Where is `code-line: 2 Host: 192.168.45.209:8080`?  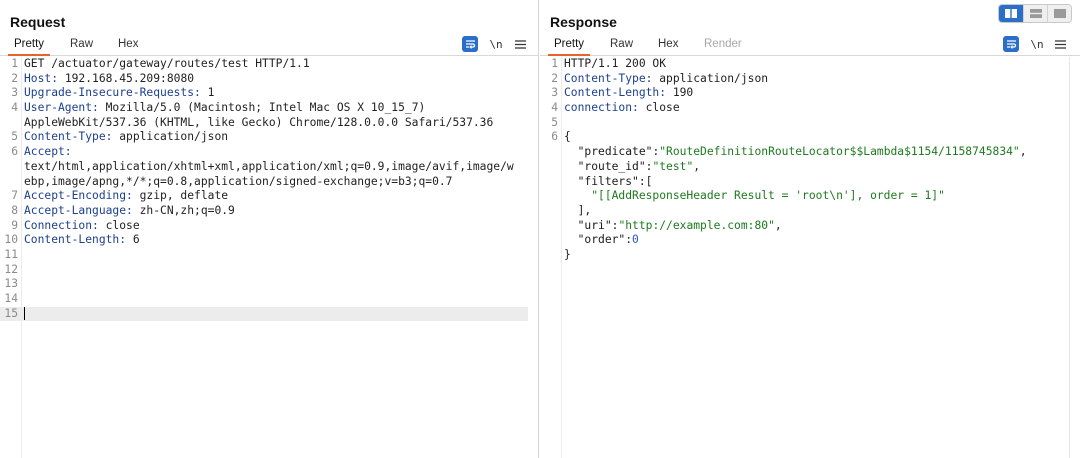
code-line: 2 Host: 192.168.45.209:8080 is located at coordinates (269, 79).